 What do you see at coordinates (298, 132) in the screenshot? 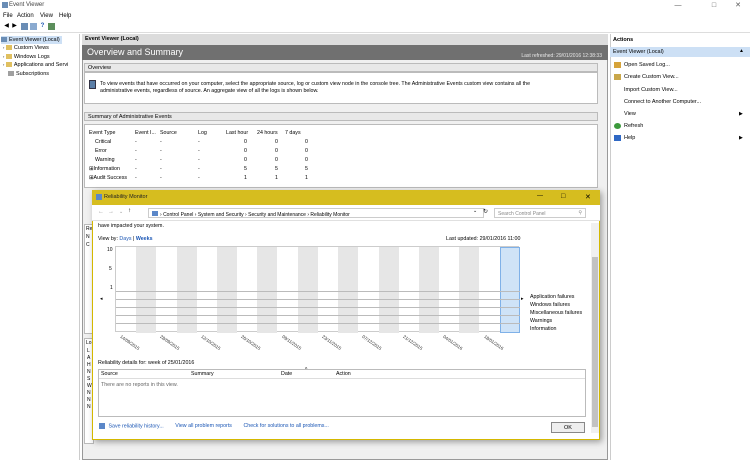
I see `col-7-days: 7 days` at bounding box center [298, 132].